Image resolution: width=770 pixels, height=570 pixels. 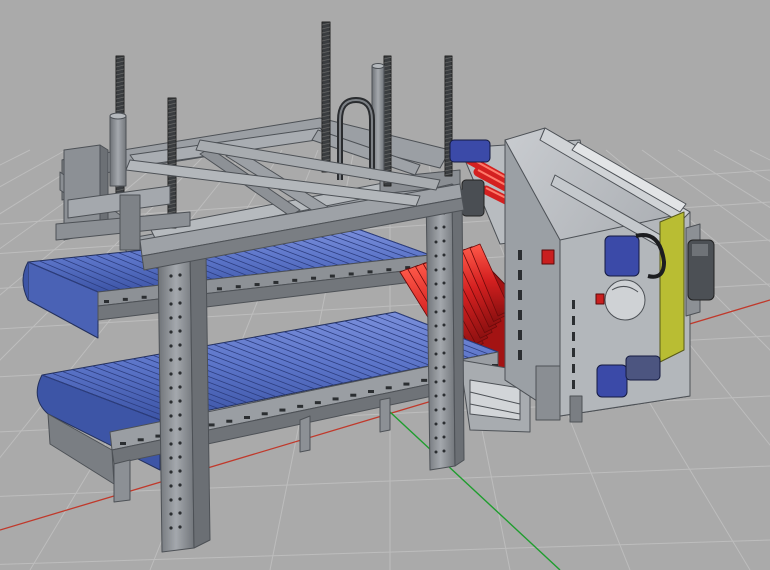 What do you see at coordinates (475, 490) in the screenshot?
I see `y-axis-line` at bounding box center [475, 490].